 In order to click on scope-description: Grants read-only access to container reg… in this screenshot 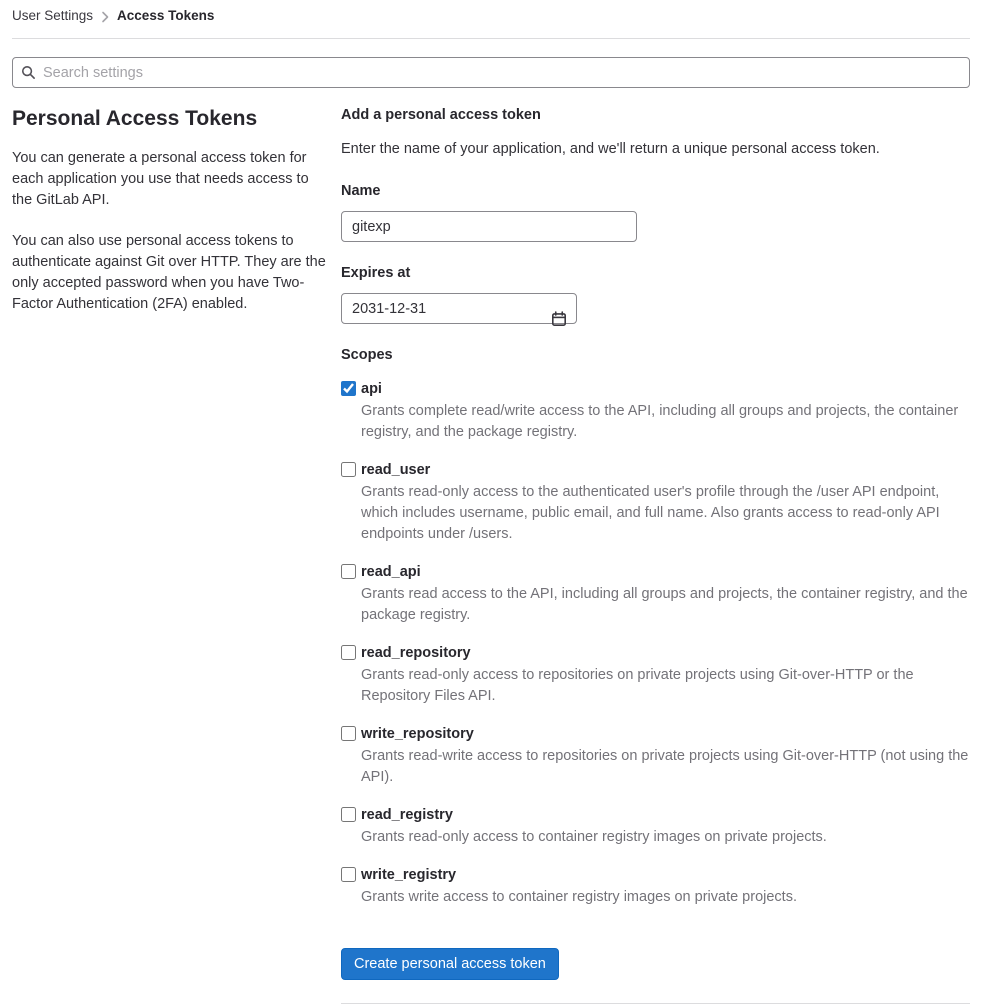, I will do `click(594, 837)`.